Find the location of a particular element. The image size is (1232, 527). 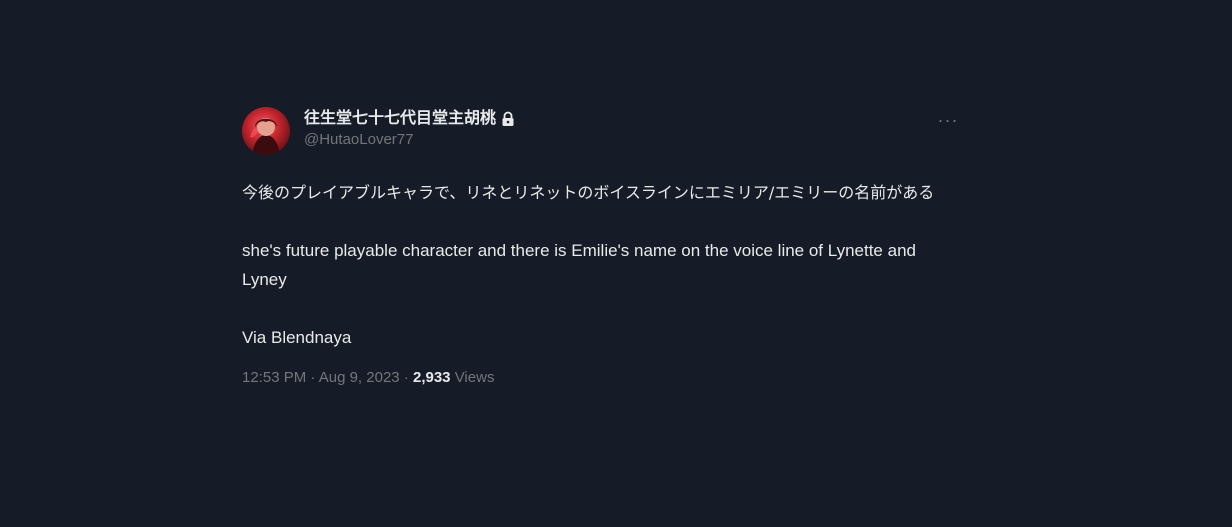

tweet-metadata: 12:53 PM · Aug 9, 2023 · 2,933 Views is located at coordinates (602, 378).